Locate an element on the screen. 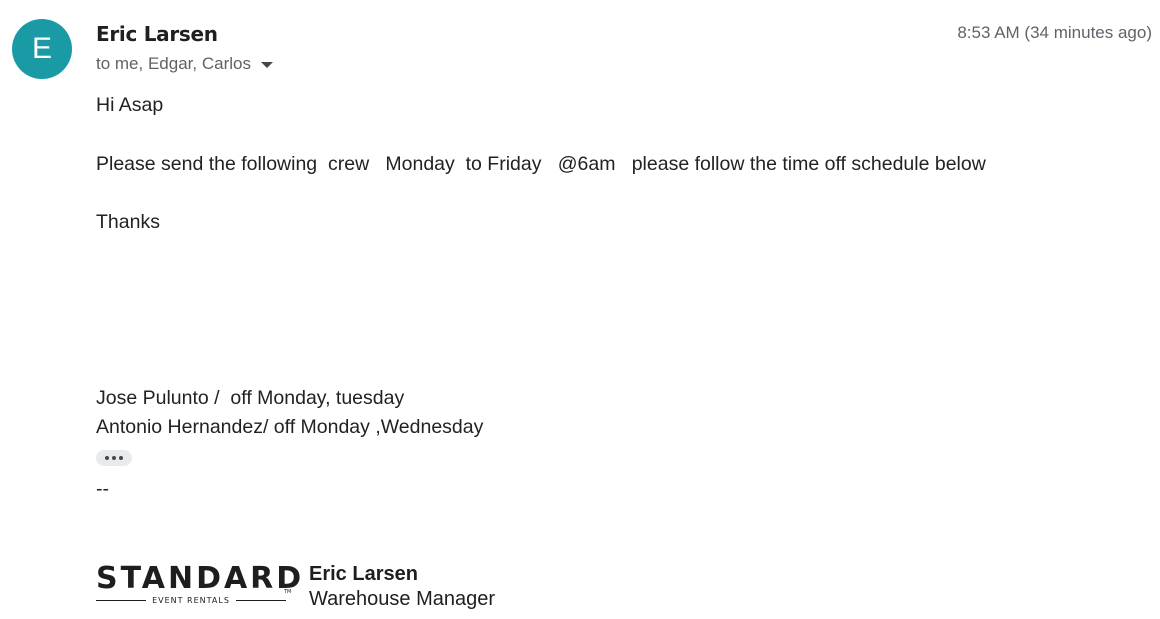 This screenshot has height=619, width=1160. body-thanks: Thanks is located at coordinates (128, 222).